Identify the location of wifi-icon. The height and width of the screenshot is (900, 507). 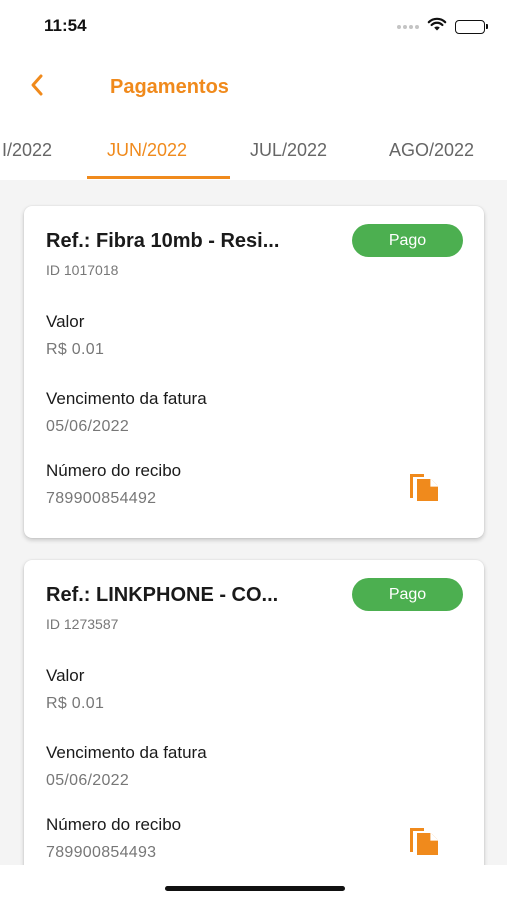
(437, 27).